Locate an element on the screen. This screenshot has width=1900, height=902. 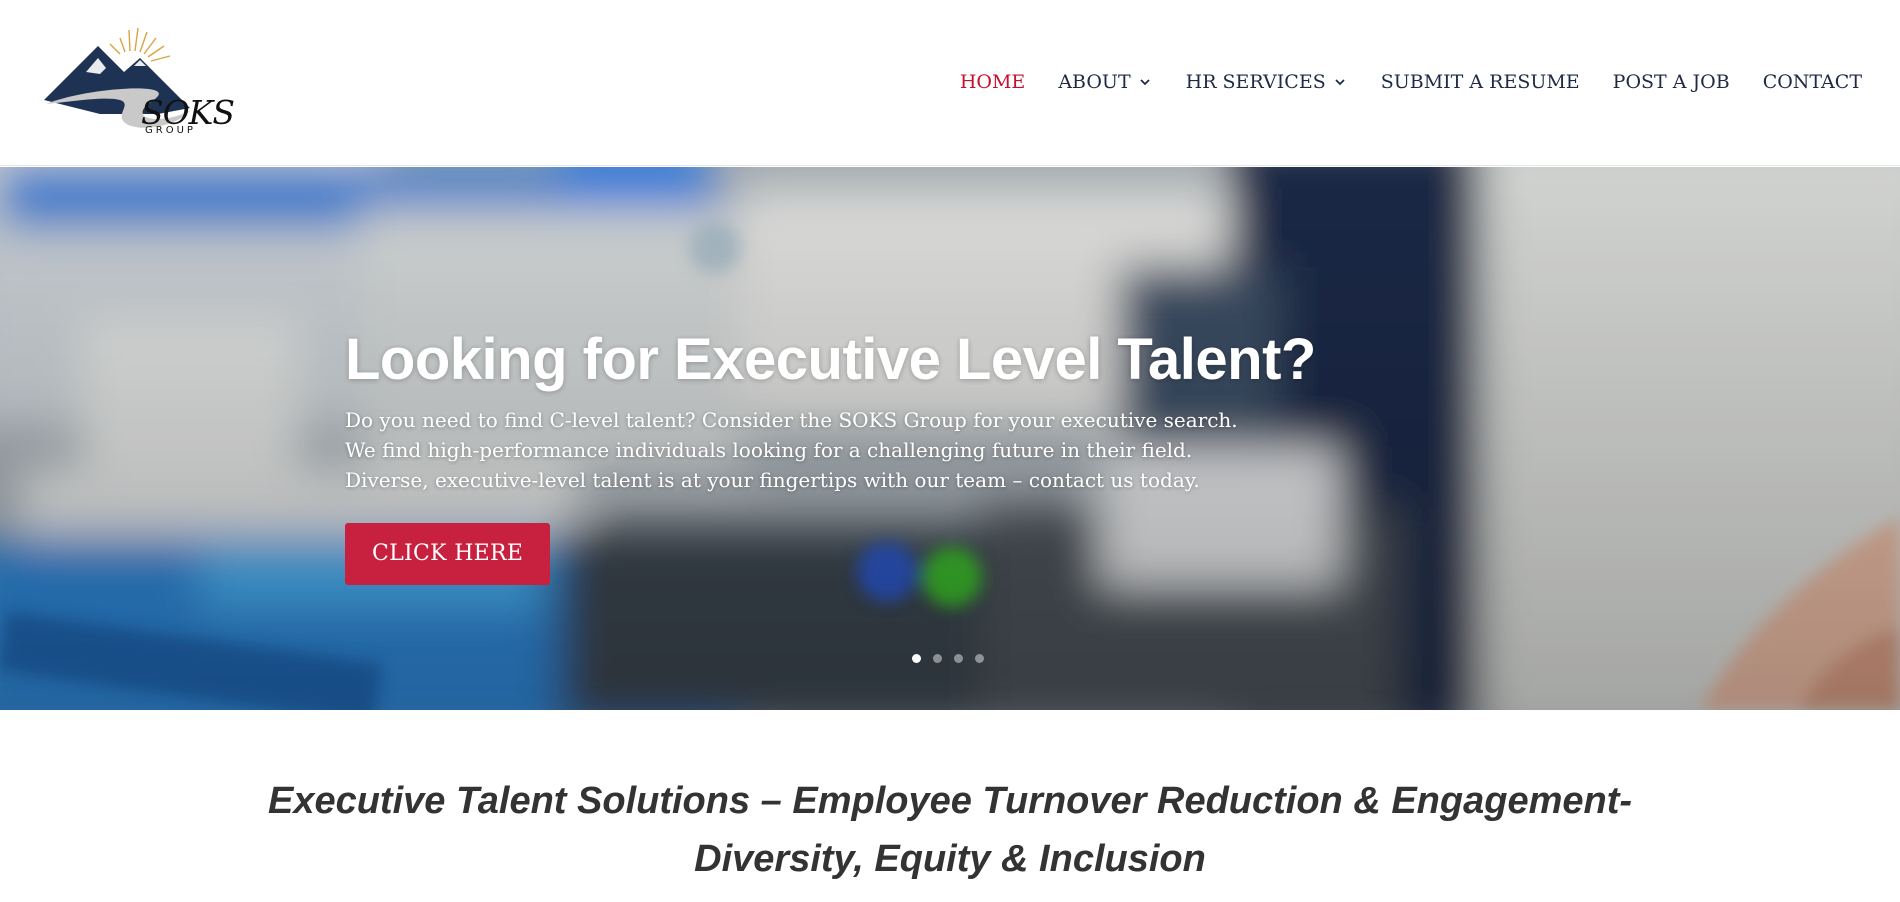
nav-item-post-job: POST A JOB is located at coordinates (1671, 82).